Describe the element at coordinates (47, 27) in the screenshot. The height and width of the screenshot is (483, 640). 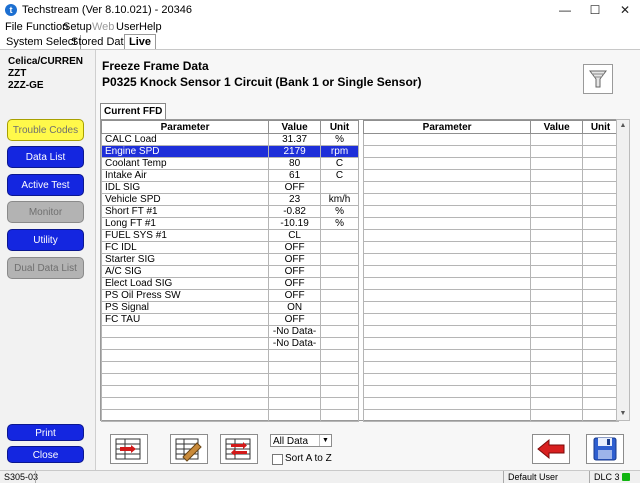
I see `menu-function: Function` at that location.